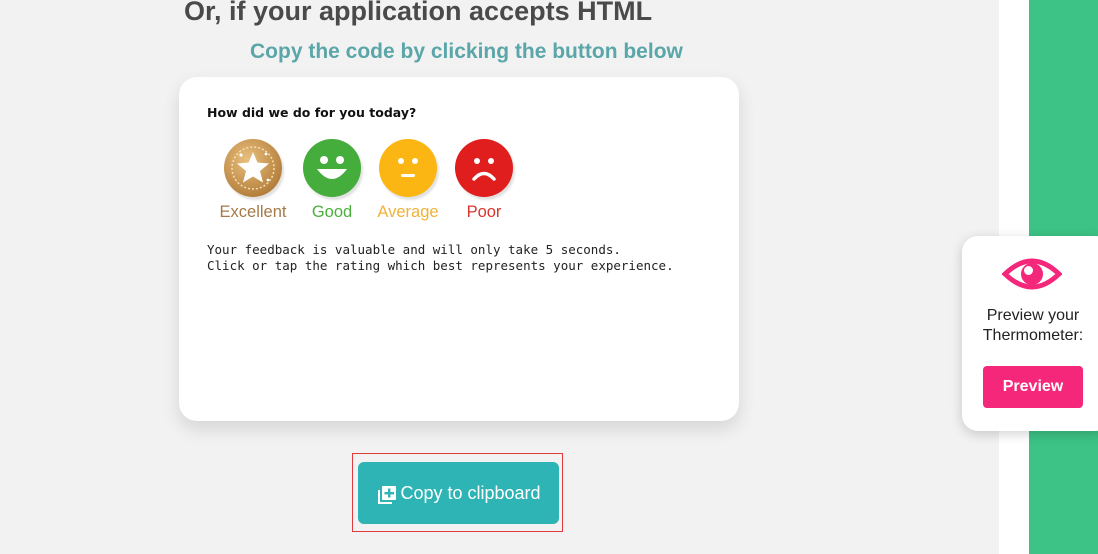  Describe the element at coordinates (408, 168) in the screenshot. I see `neutral-face-icon` at that location.